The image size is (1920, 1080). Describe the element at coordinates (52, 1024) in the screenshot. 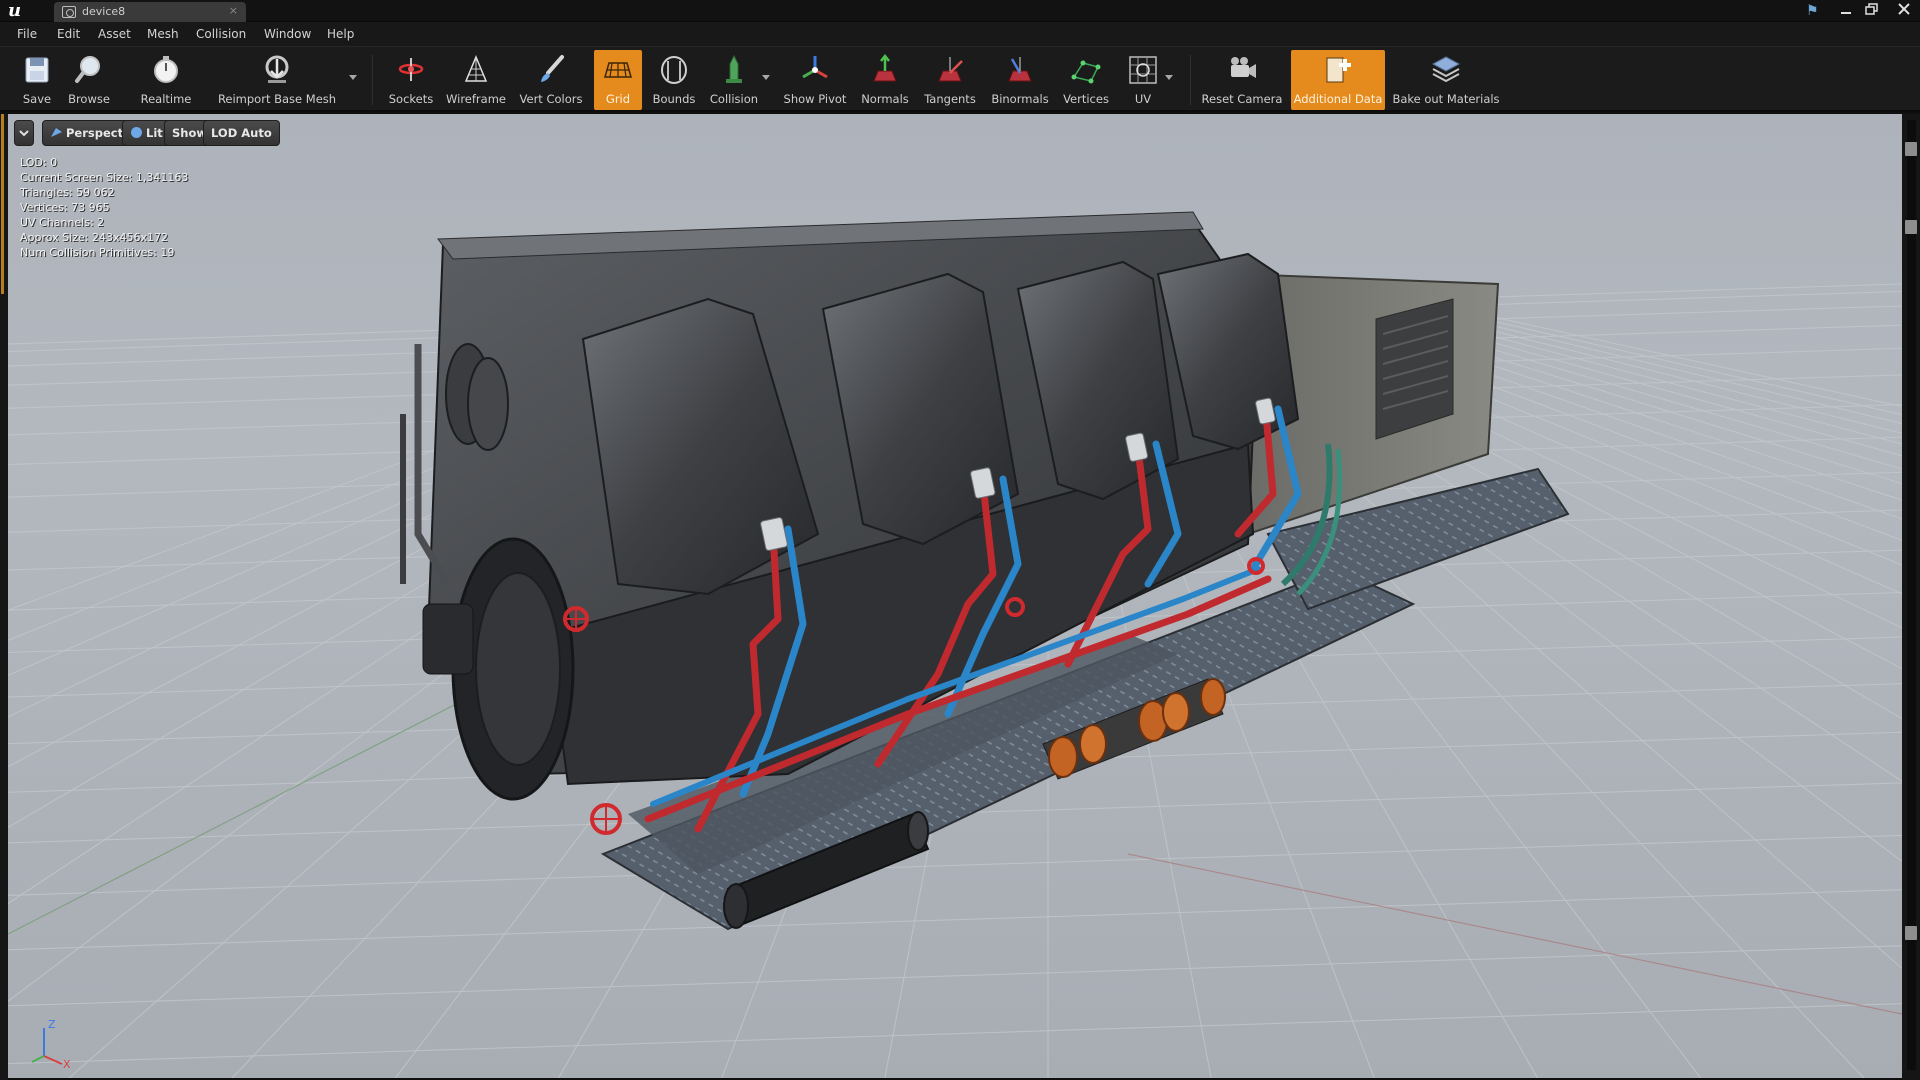

I see `axis-z-label: Z` at that location.